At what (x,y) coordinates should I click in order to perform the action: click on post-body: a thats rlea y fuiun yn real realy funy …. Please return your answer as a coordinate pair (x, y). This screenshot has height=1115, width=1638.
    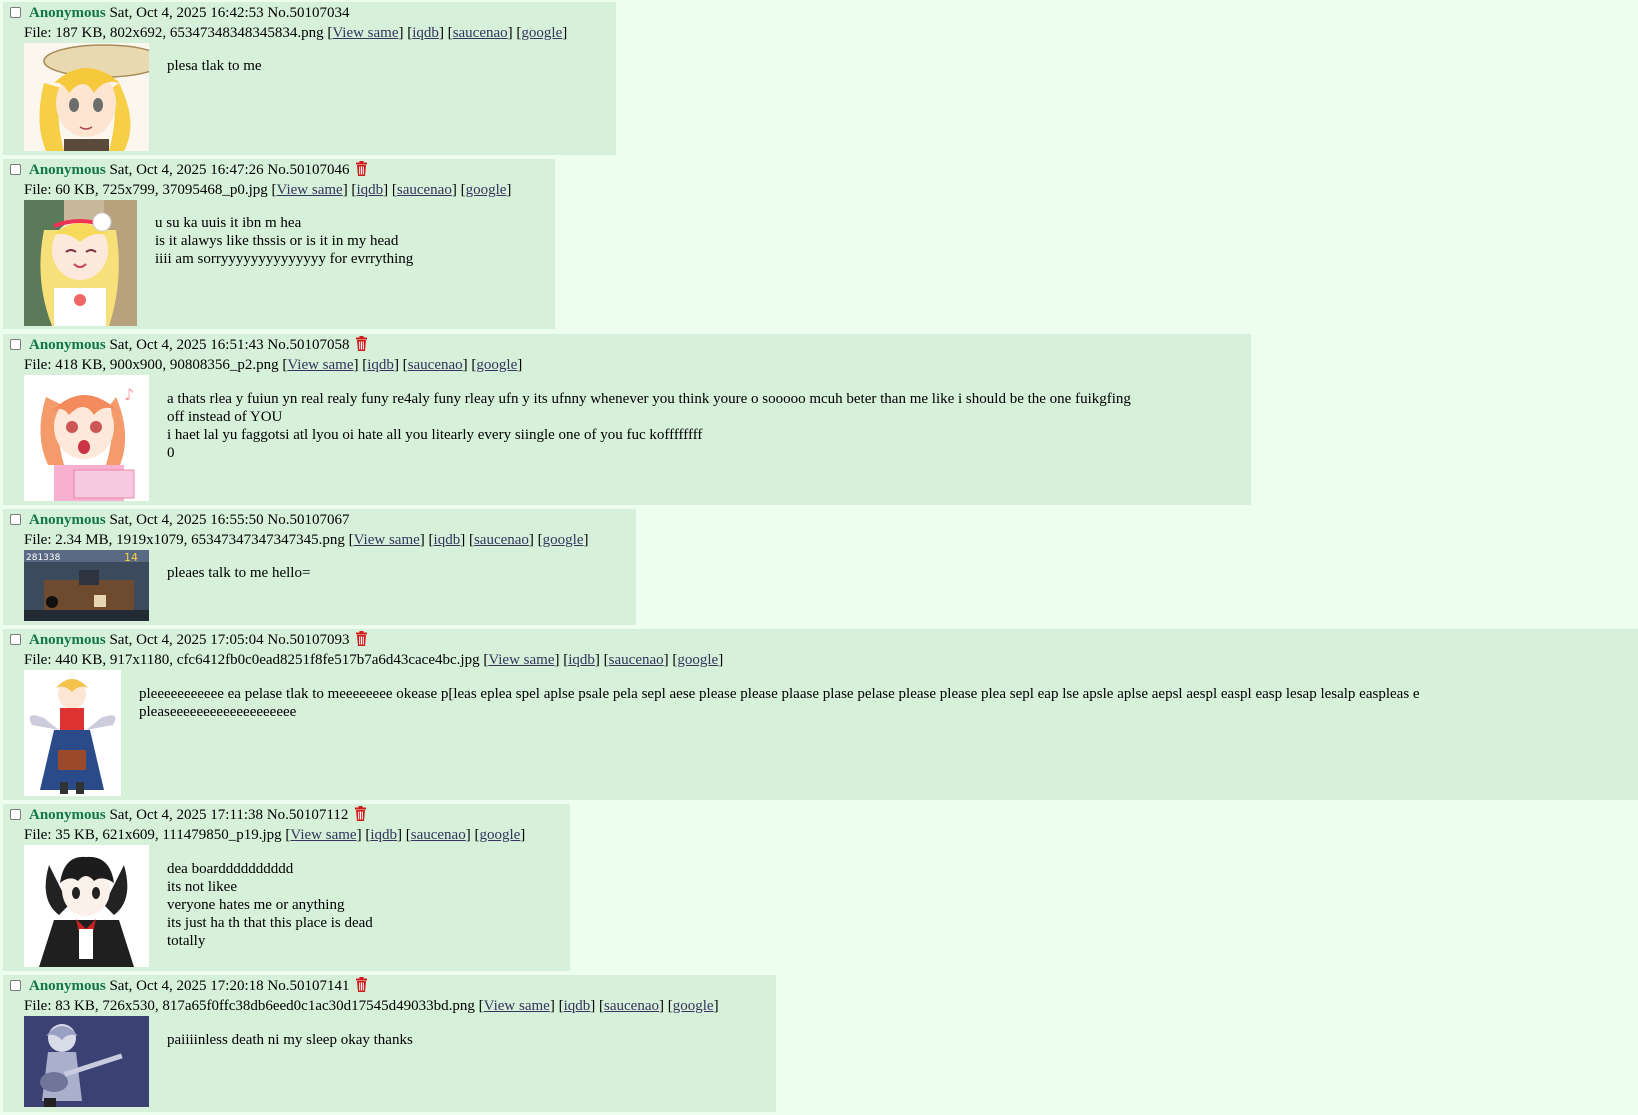
    Looking at the image, I should click on (649, 426).